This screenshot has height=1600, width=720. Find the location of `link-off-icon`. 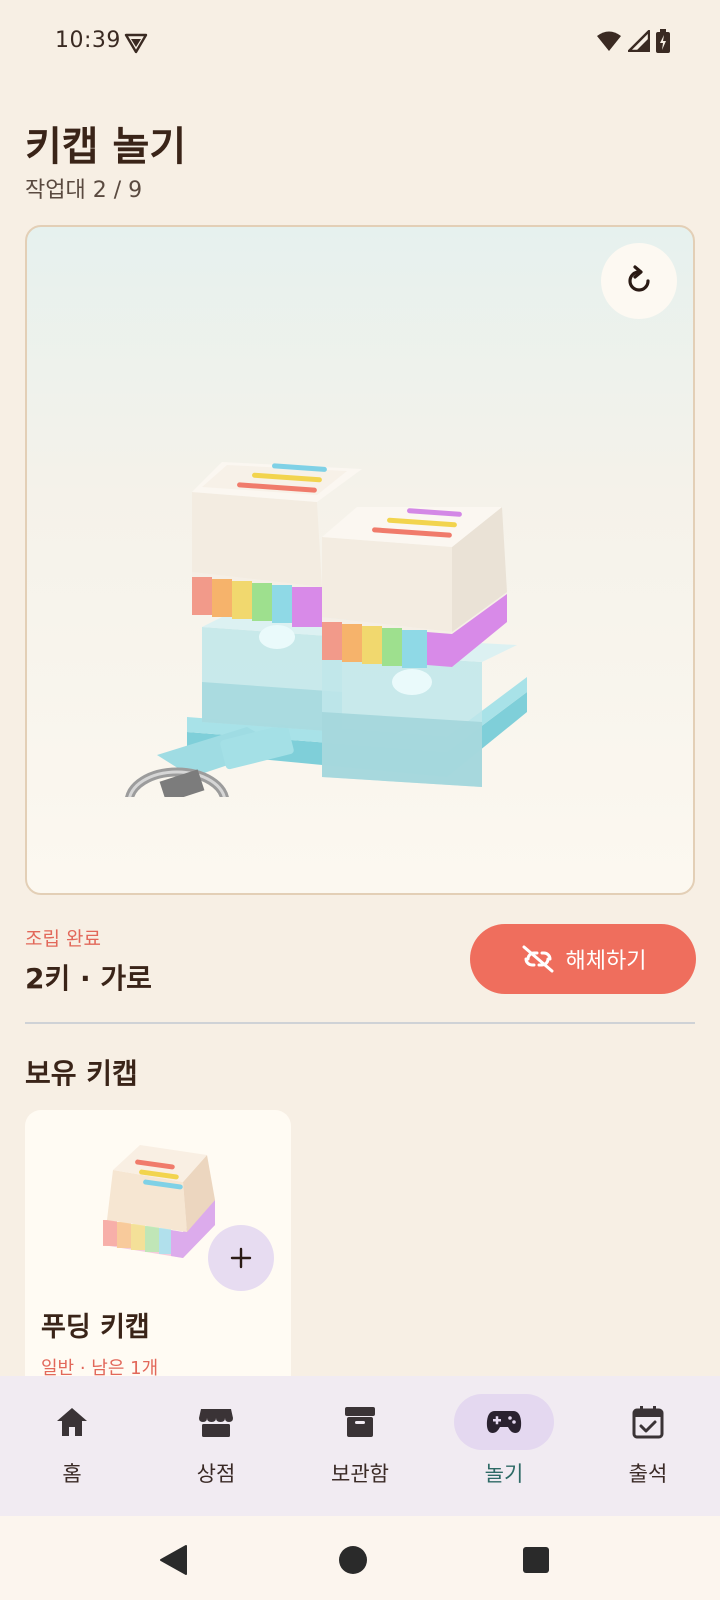

link-off-icon is located at coordinates (538, 959).